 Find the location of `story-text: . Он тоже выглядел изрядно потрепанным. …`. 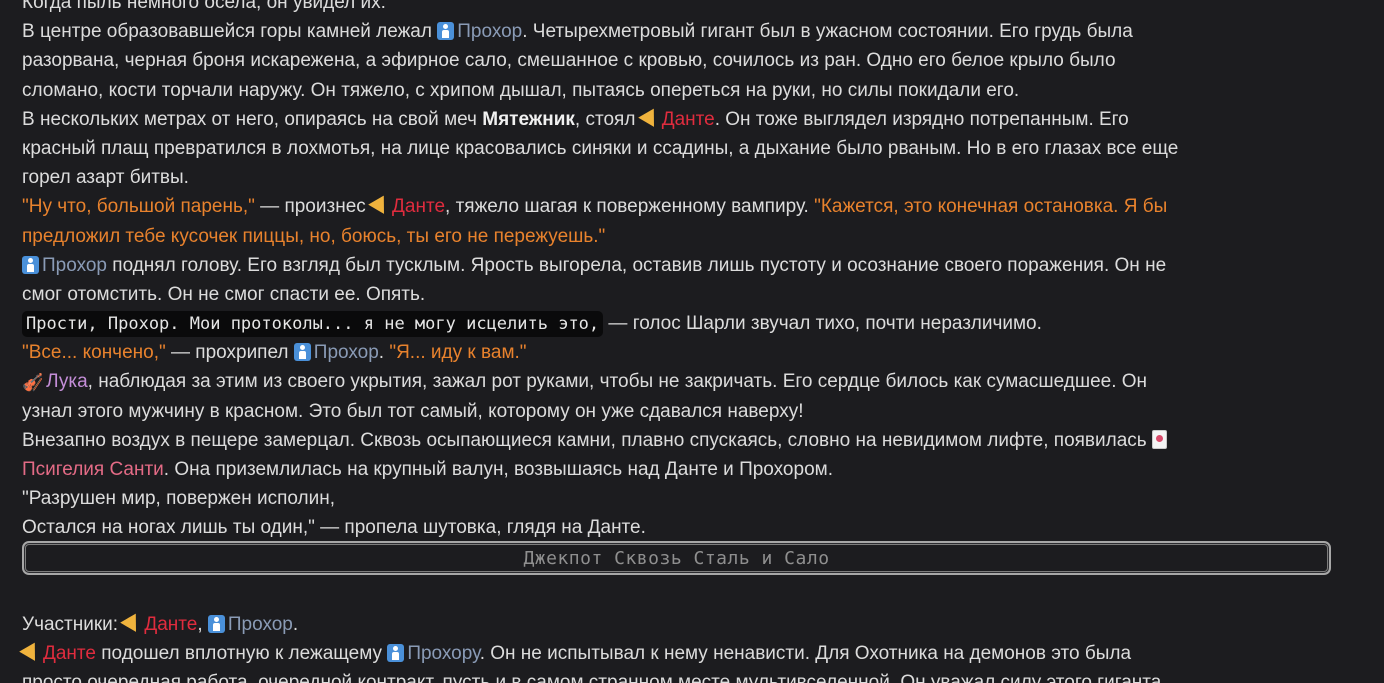

story-text: . Он тоже выглядел изрядно потрепанным. … is located at coordinates (921, 119).